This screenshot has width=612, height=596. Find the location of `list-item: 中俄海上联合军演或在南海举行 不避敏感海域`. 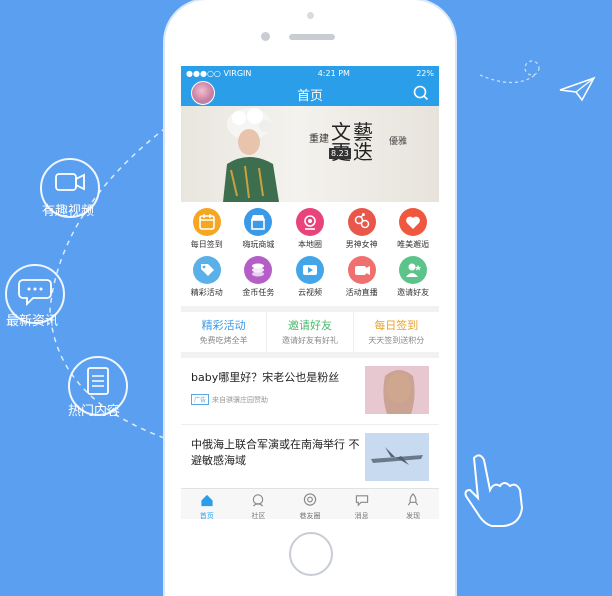

list-item: 中俄海上联合军演或在南海举行 不避敏感海域 is located at coordinates (310, 458).